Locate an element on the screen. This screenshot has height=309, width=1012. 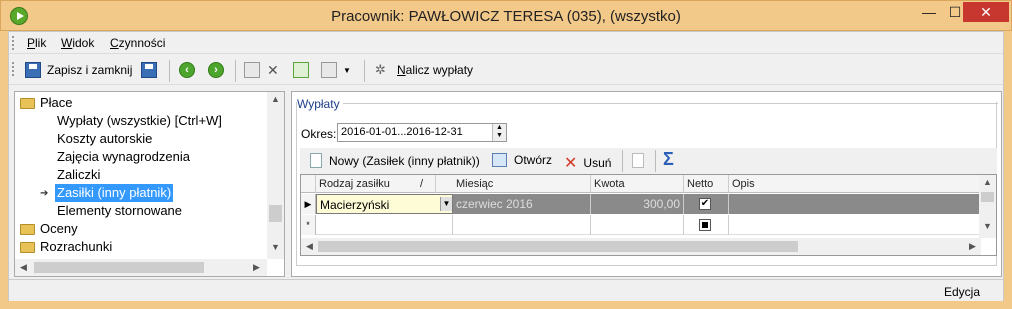
refresh-icon is located at coordinates (301, 70).